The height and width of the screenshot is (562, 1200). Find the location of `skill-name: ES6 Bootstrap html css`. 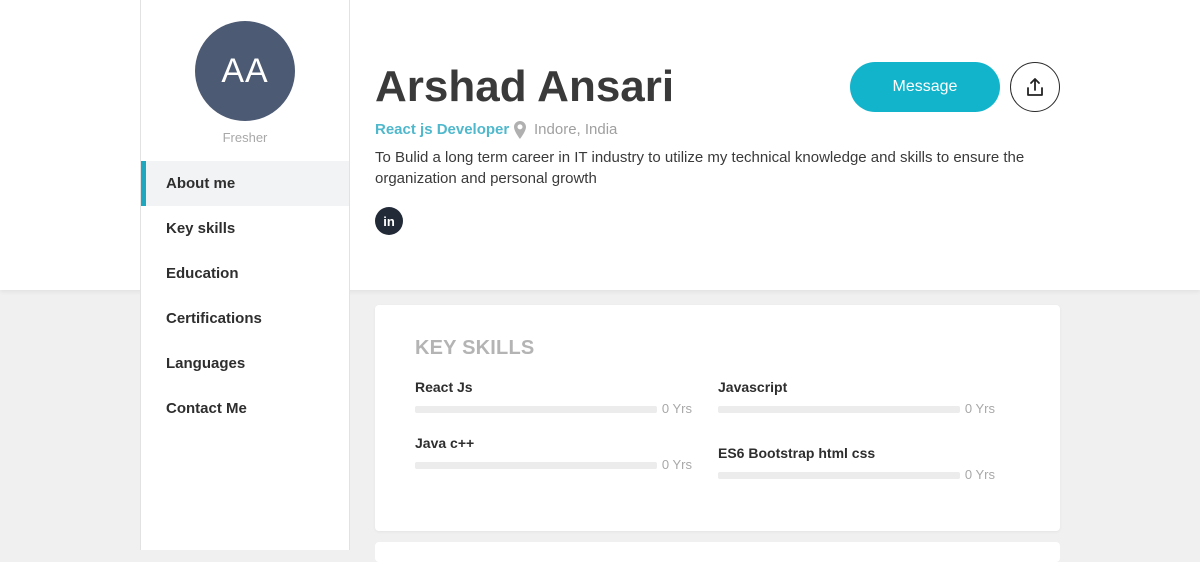

skill-name: ES6 Bootstrap html css is located at coordinates (797, 453).